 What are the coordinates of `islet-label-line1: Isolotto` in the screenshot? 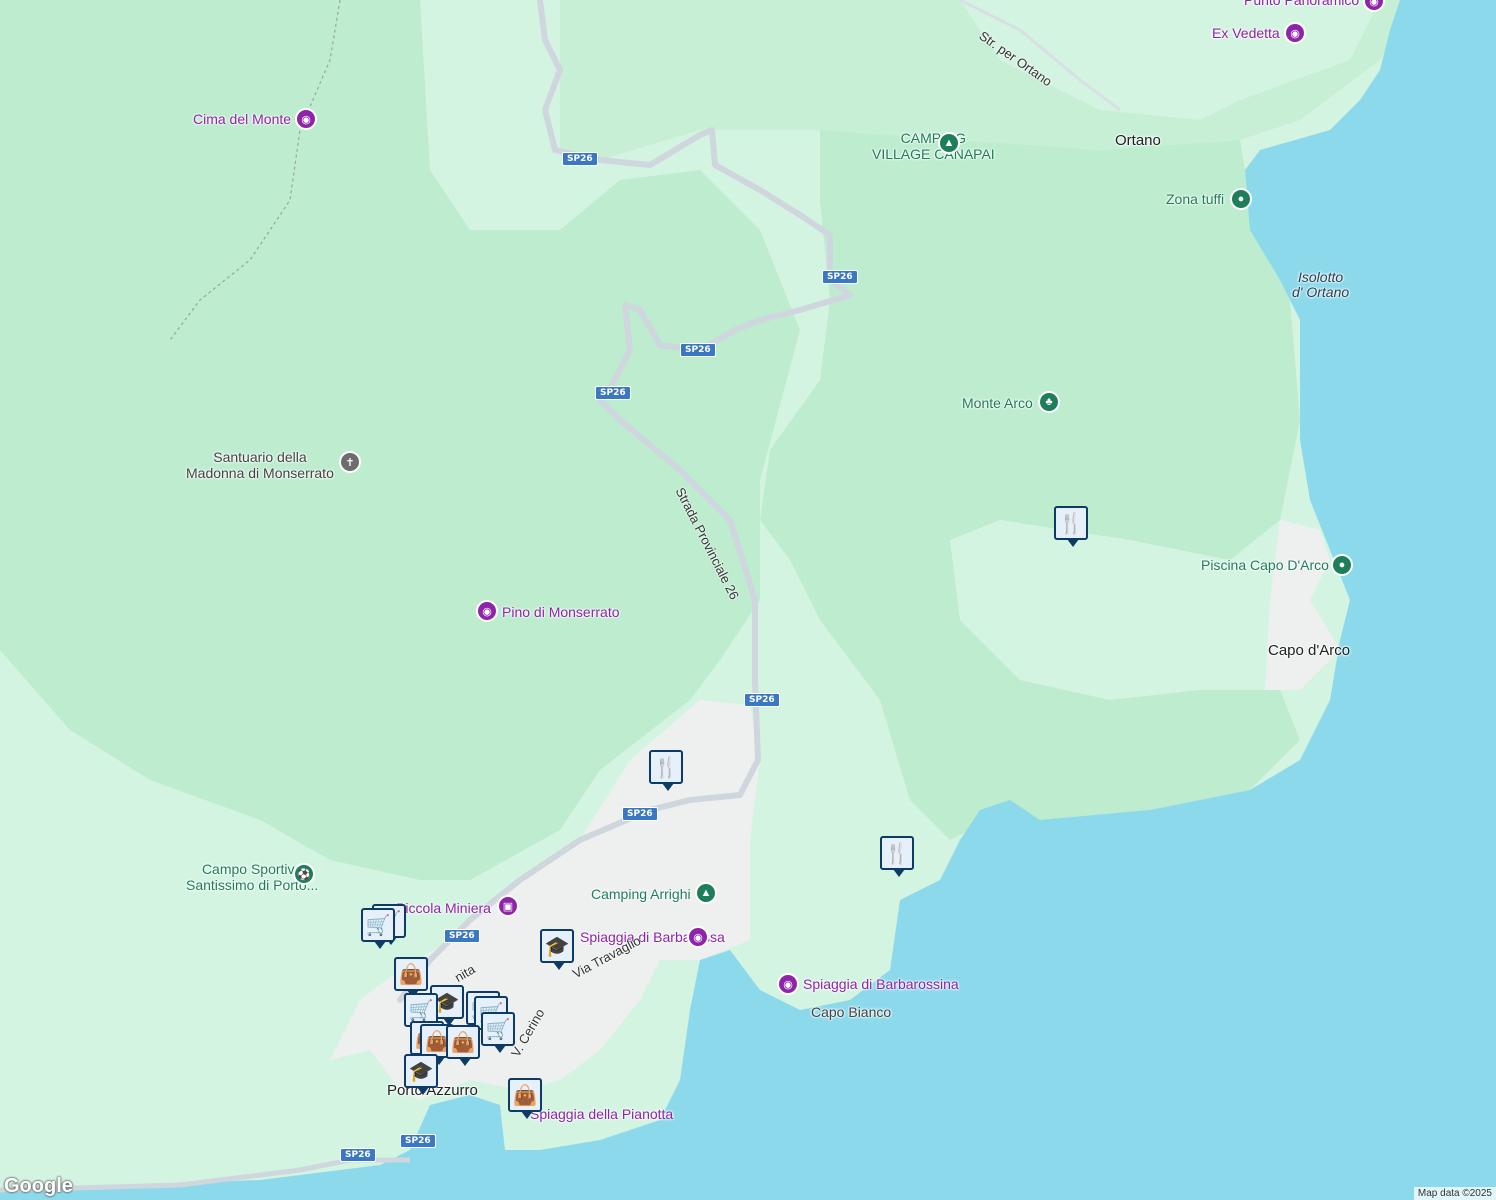 It's located at (1321, 277).